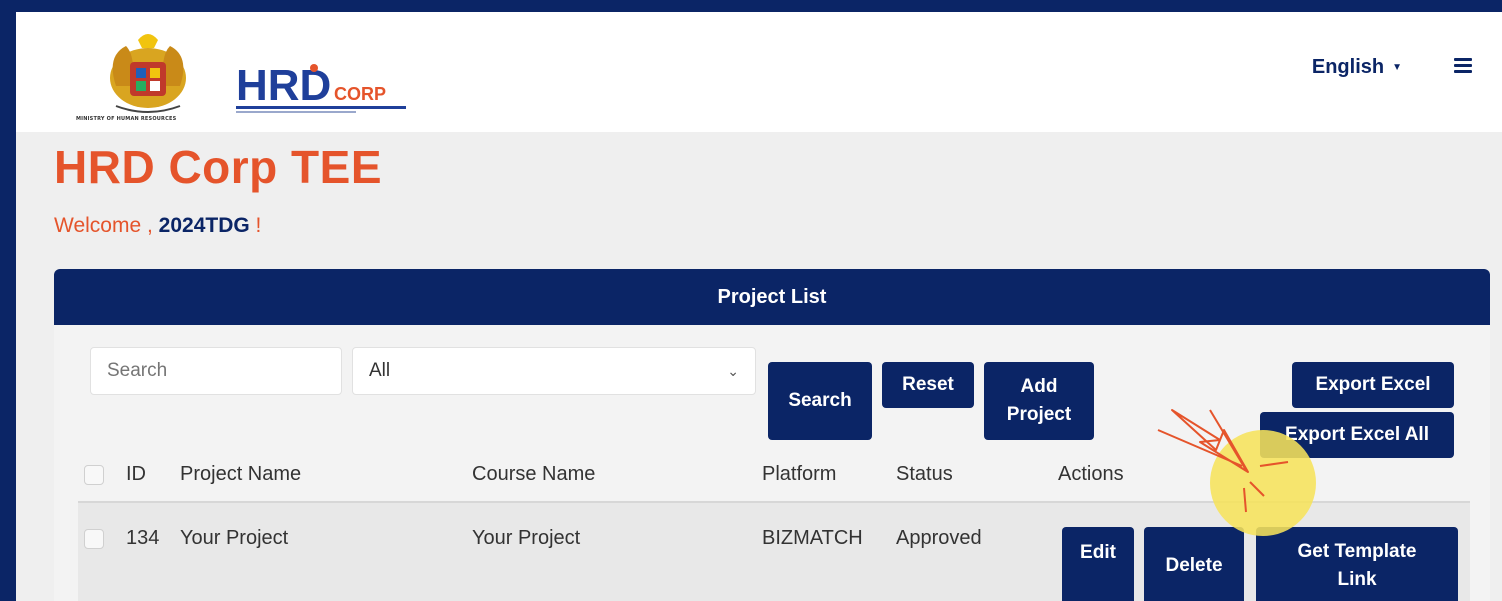  What do you see at coordinates (136, 474) in the screenshot?
I see `column-header-id: ID` at bounding box center [136, 474].